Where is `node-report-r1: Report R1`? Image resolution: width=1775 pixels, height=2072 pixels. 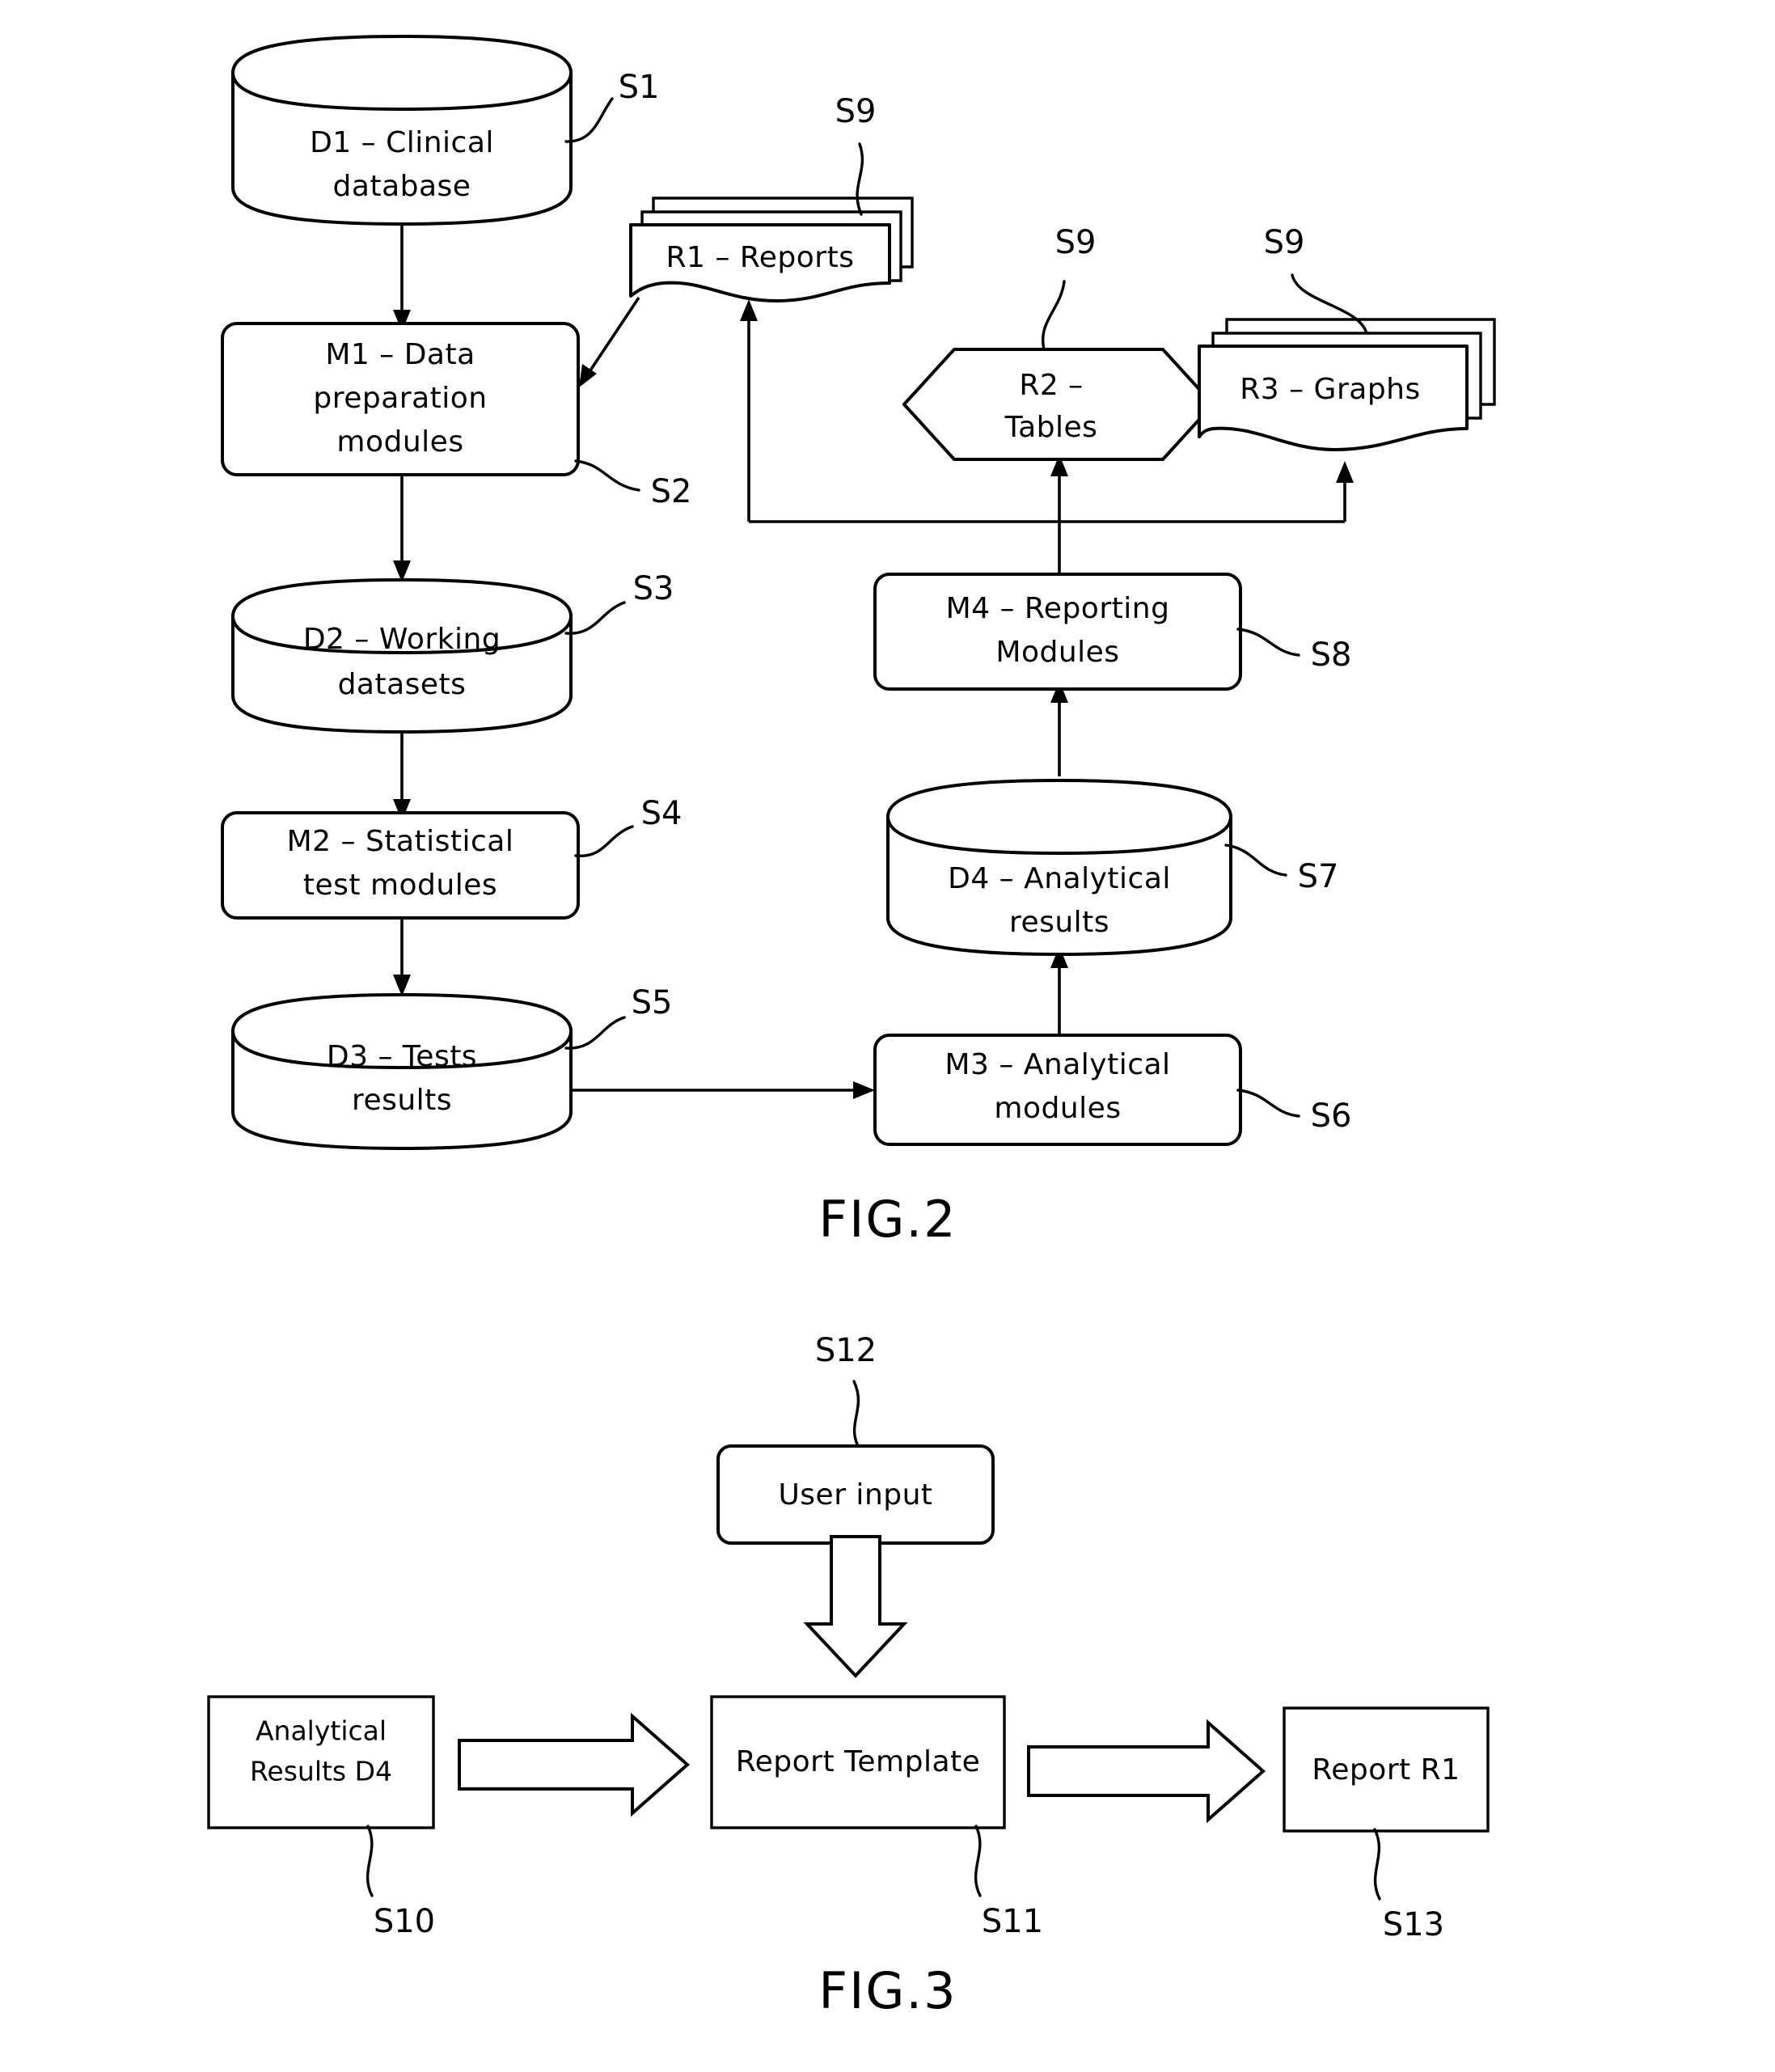
node-report-r1: Report R1 is located at coordinates (1386, 1769).